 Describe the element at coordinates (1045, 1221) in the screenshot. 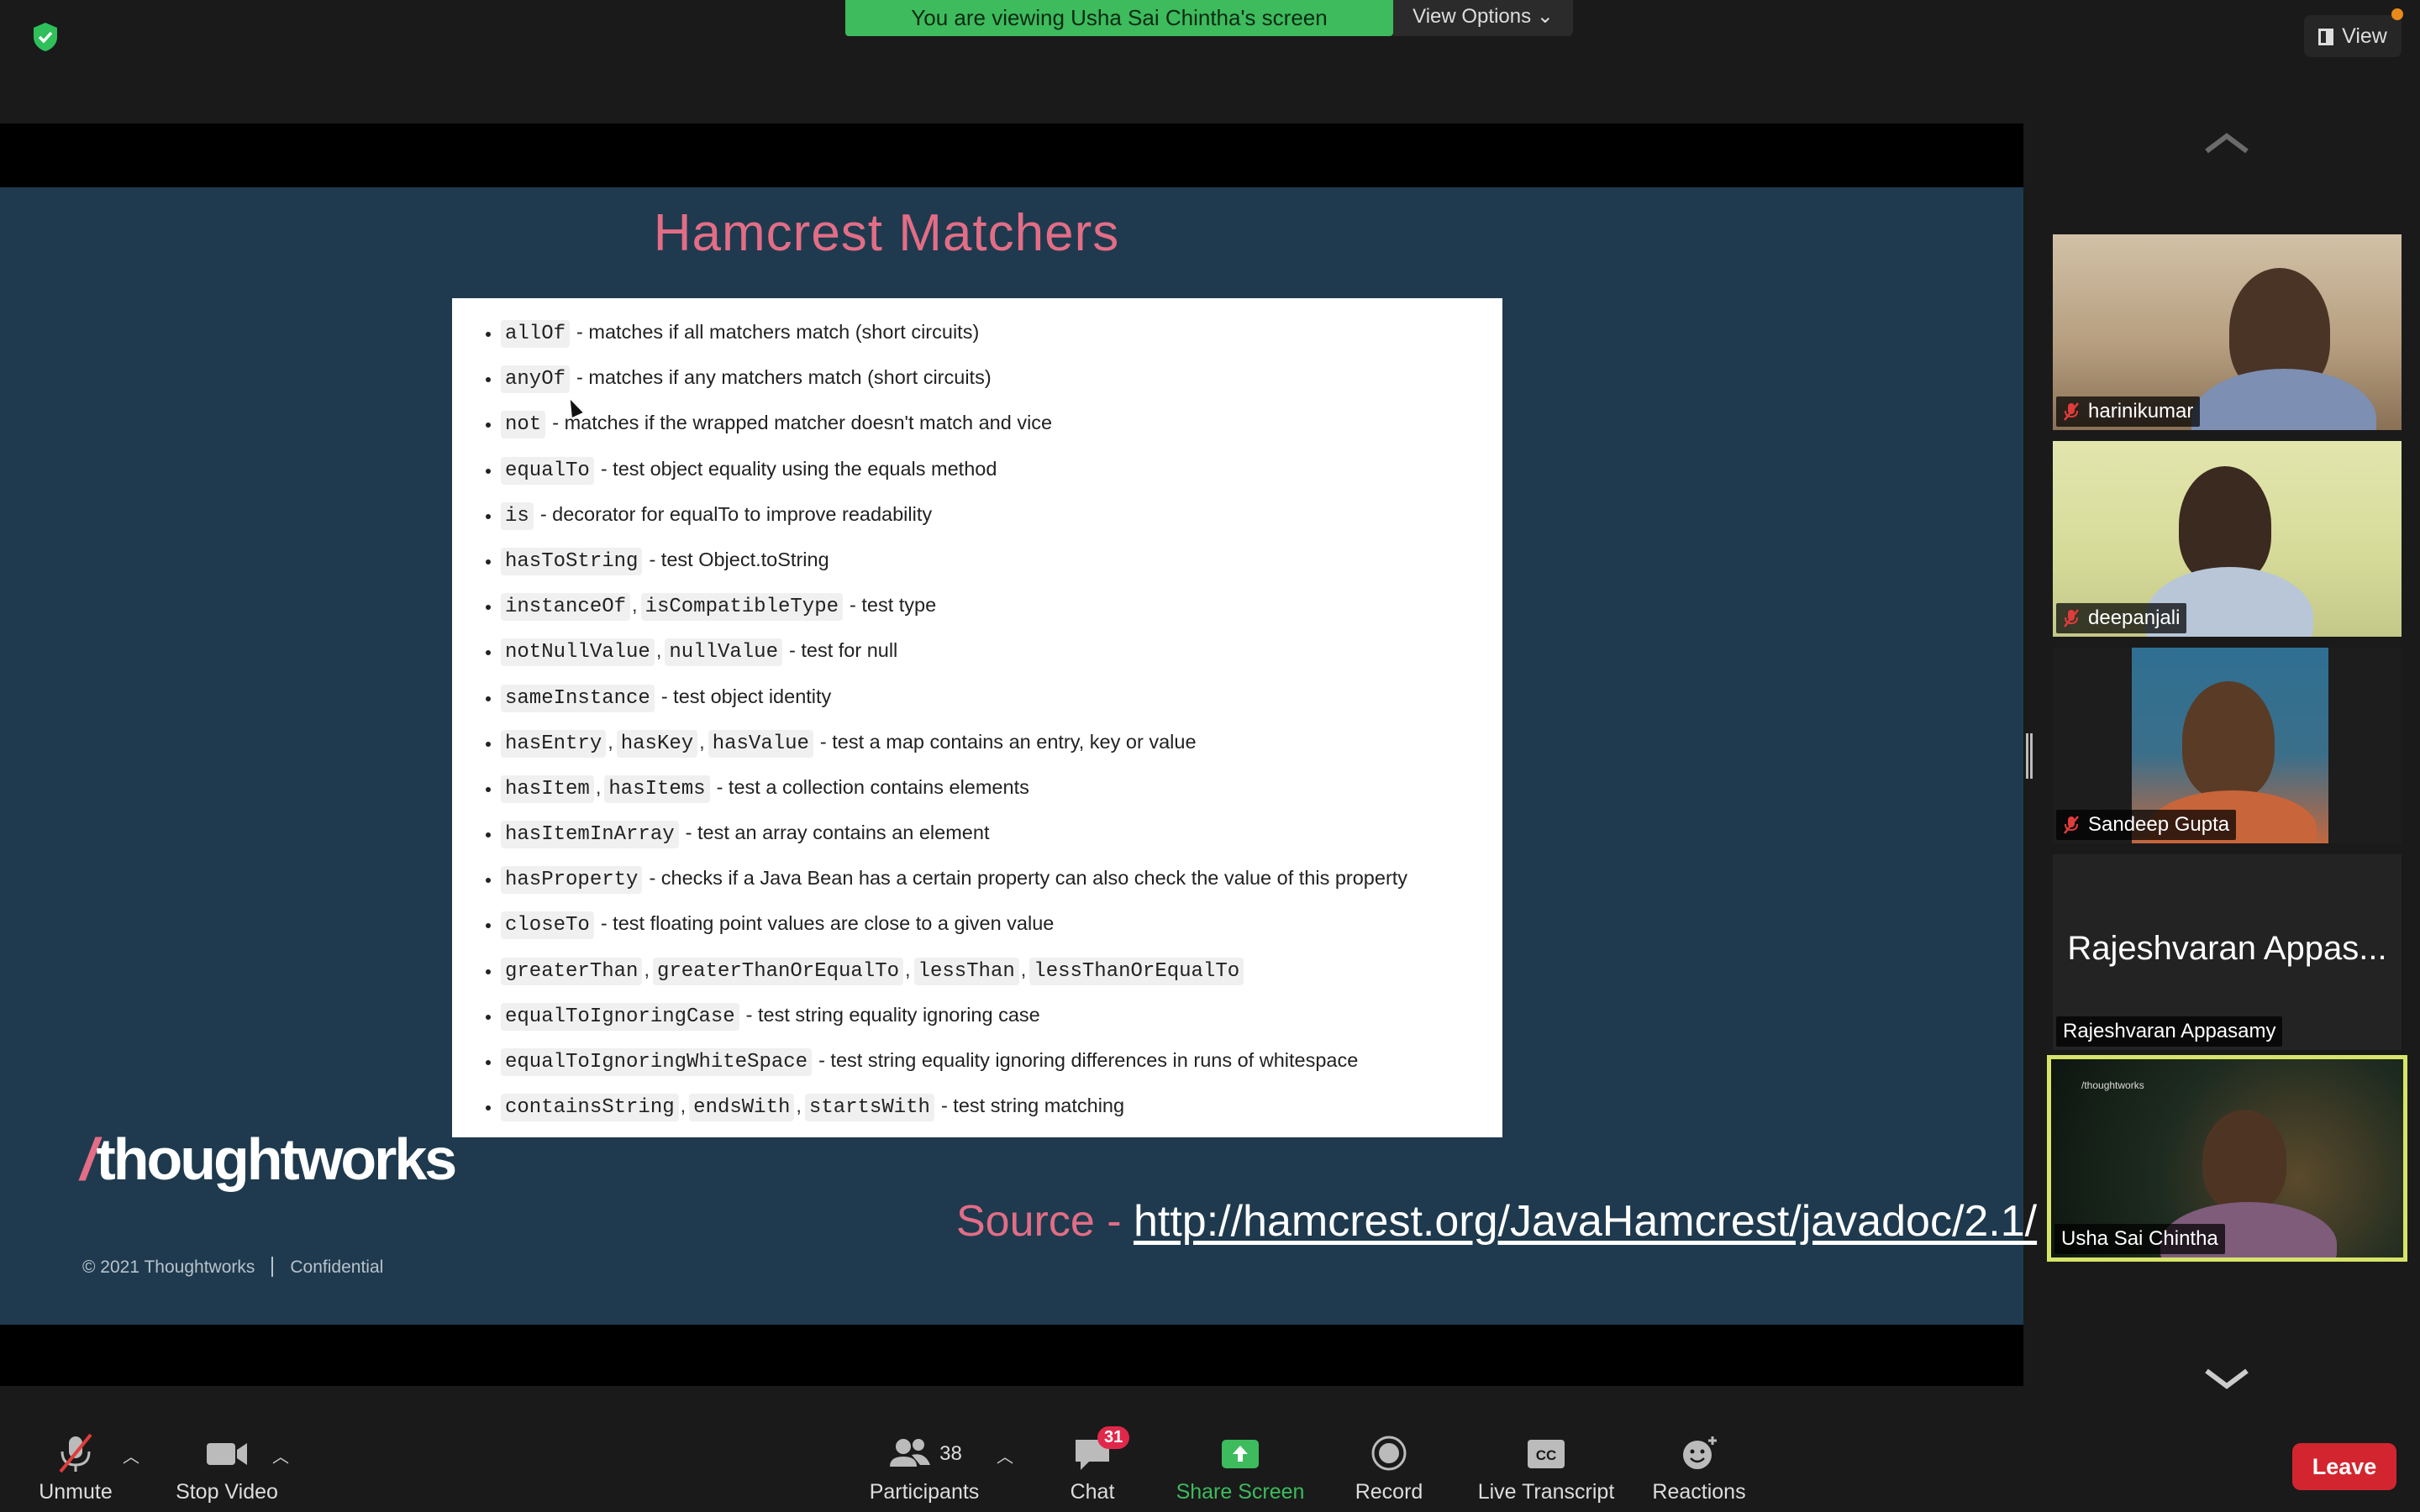

I see `source-label: Source -` at that location.